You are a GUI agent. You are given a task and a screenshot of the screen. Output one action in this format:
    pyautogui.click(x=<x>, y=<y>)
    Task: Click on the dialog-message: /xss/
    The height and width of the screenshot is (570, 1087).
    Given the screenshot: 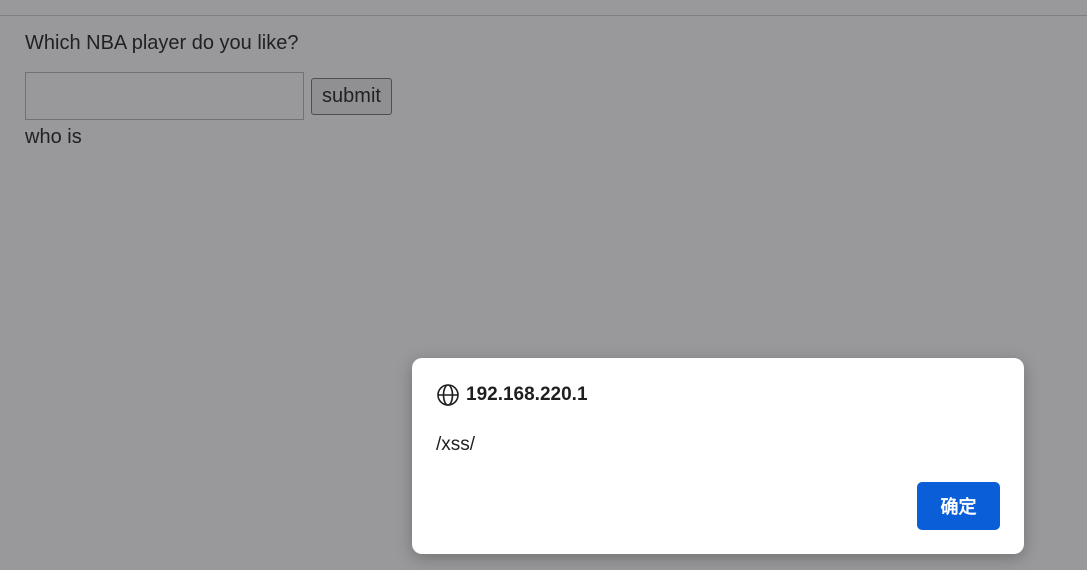 What is the action you would take?
    pyautogui.click(x=456, y=444)
    